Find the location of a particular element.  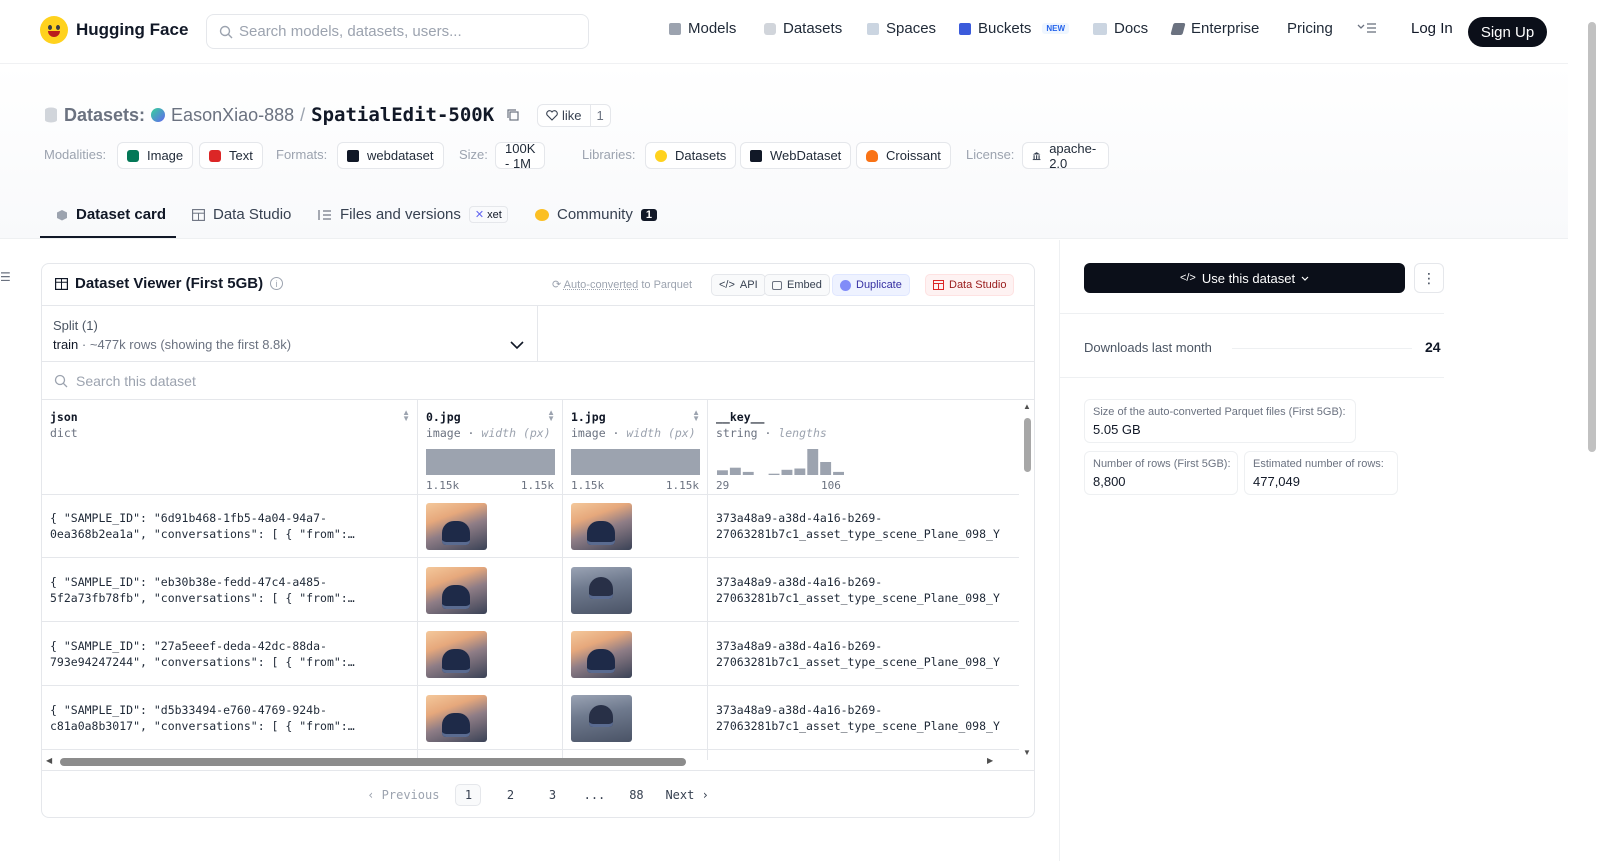

info-icon: i is located at coordinates (277, 283).